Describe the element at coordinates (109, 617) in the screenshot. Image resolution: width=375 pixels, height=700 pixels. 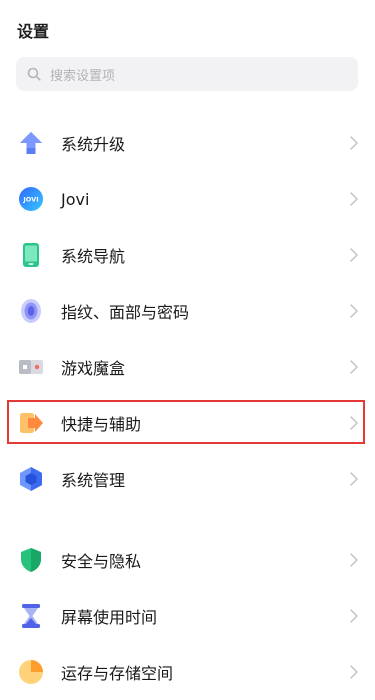
I see `settings-item-label: 屏幕使用时间` at that location.